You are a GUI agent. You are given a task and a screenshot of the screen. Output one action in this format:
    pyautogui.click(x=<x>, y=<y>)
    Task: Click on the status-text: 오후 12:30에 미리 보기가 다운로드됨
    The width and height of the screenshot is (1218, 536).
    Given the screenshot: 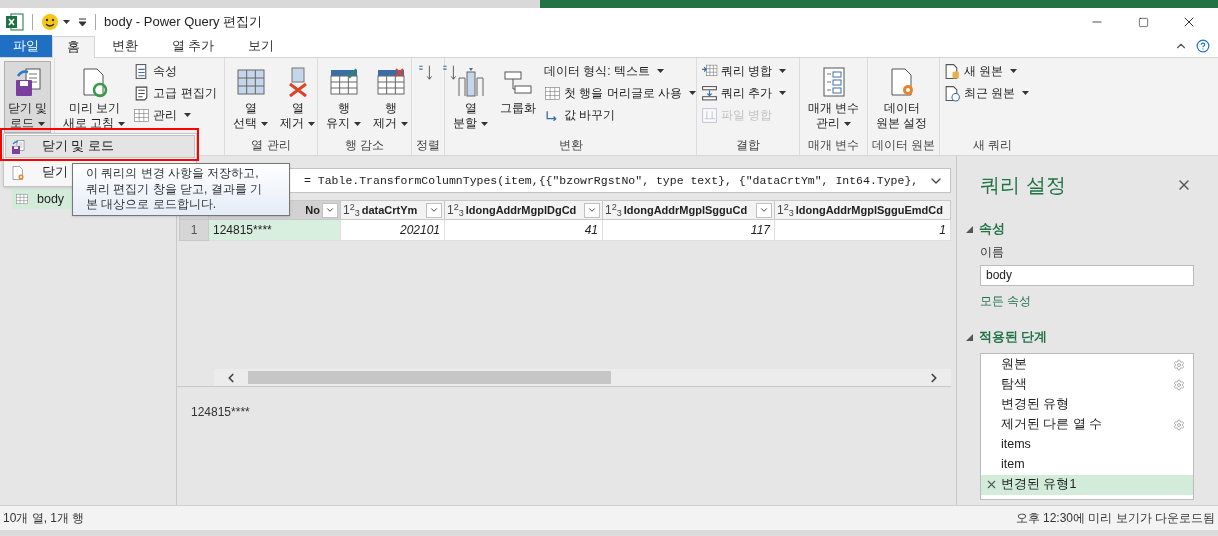 What is the action you would take?
    pyautogui.click(x=1115, y=518)
    